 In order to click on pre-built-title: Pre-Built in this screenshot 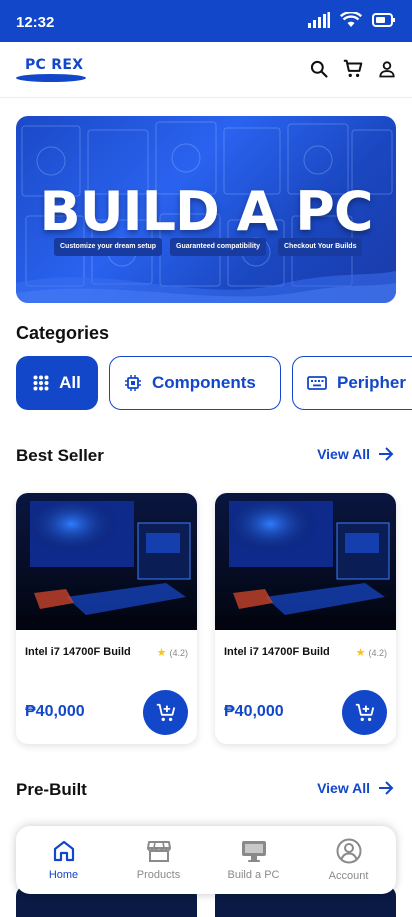, I will do `click(51, 789)`.